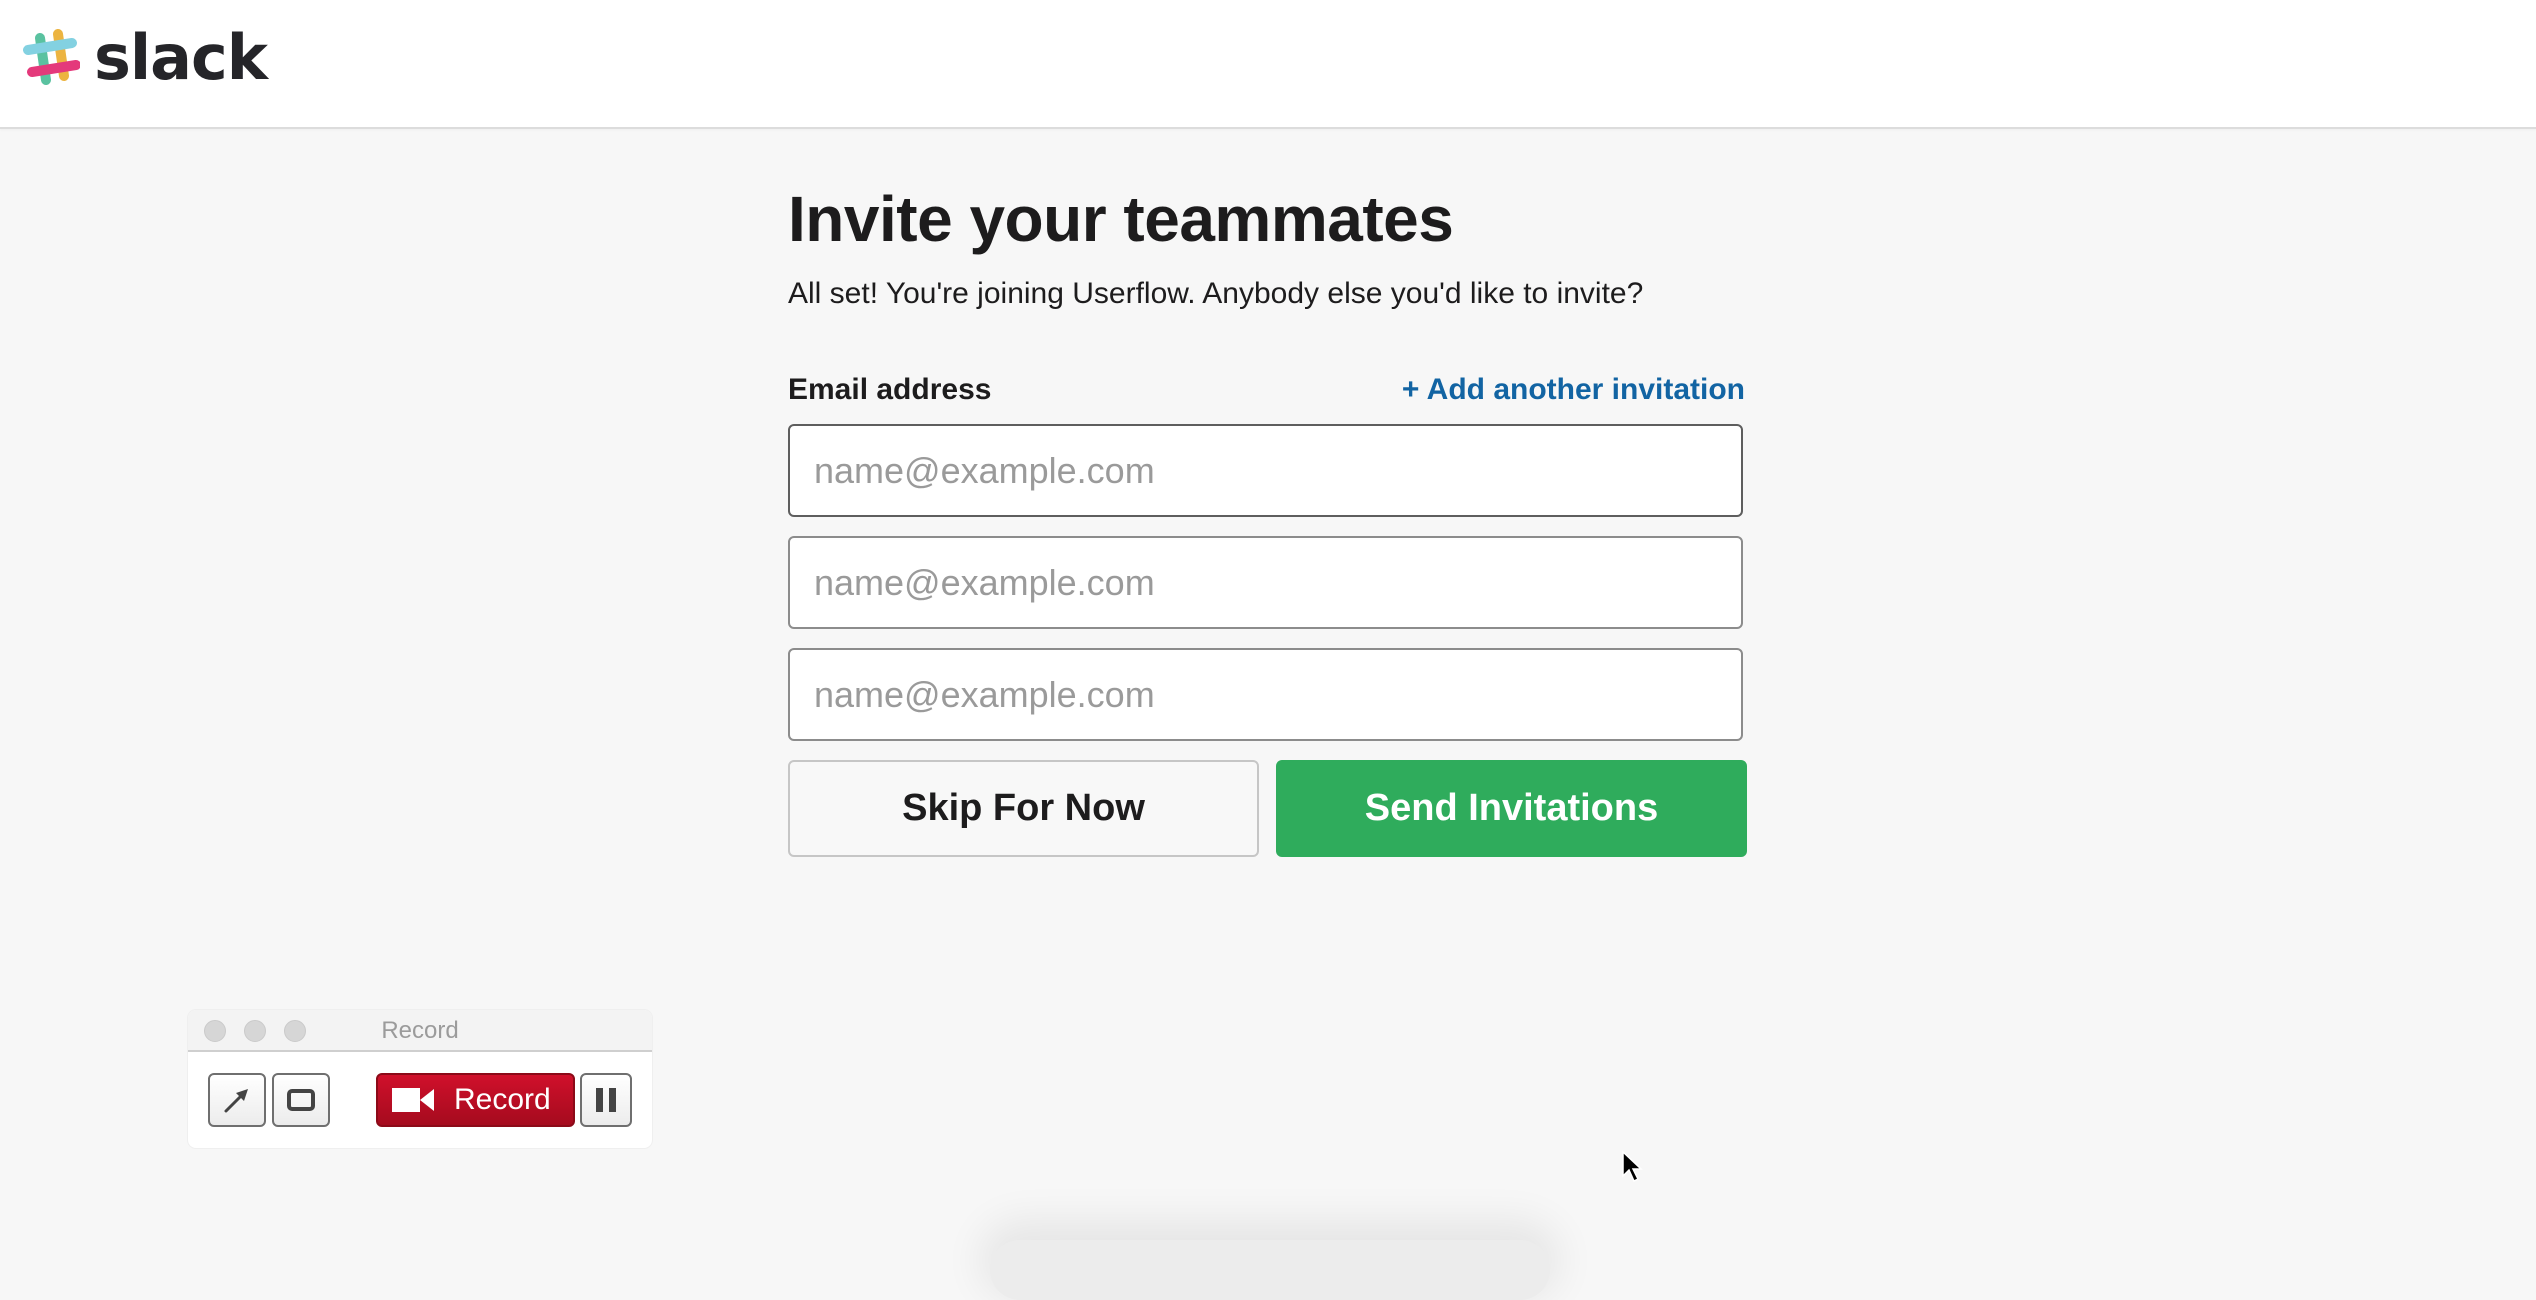 This screenshot has height=1300, width=2536. I want to click on slack-logo: slack, so click(144, 57).